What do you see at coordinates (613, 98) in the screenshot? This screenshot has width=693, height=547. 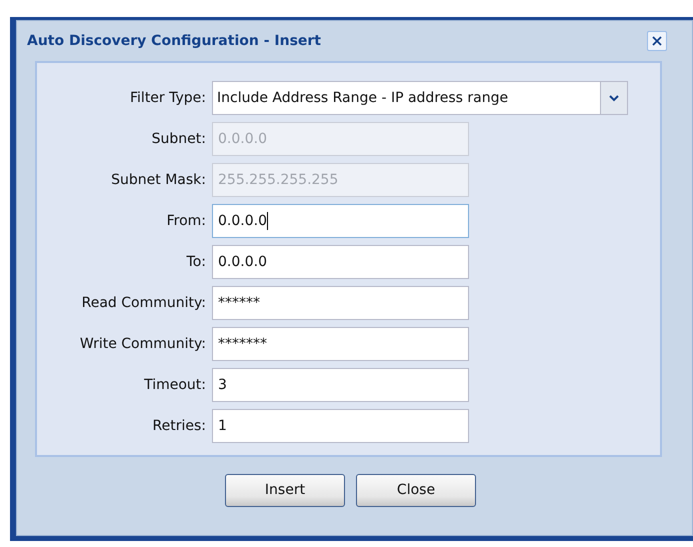 I see `caret-icon` at bounding box center [613, 98].